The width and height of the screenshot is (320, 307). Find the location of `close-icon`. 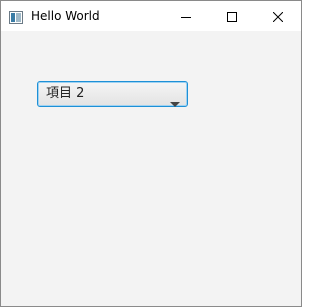

close-icon is located at coordinates (278, 16).